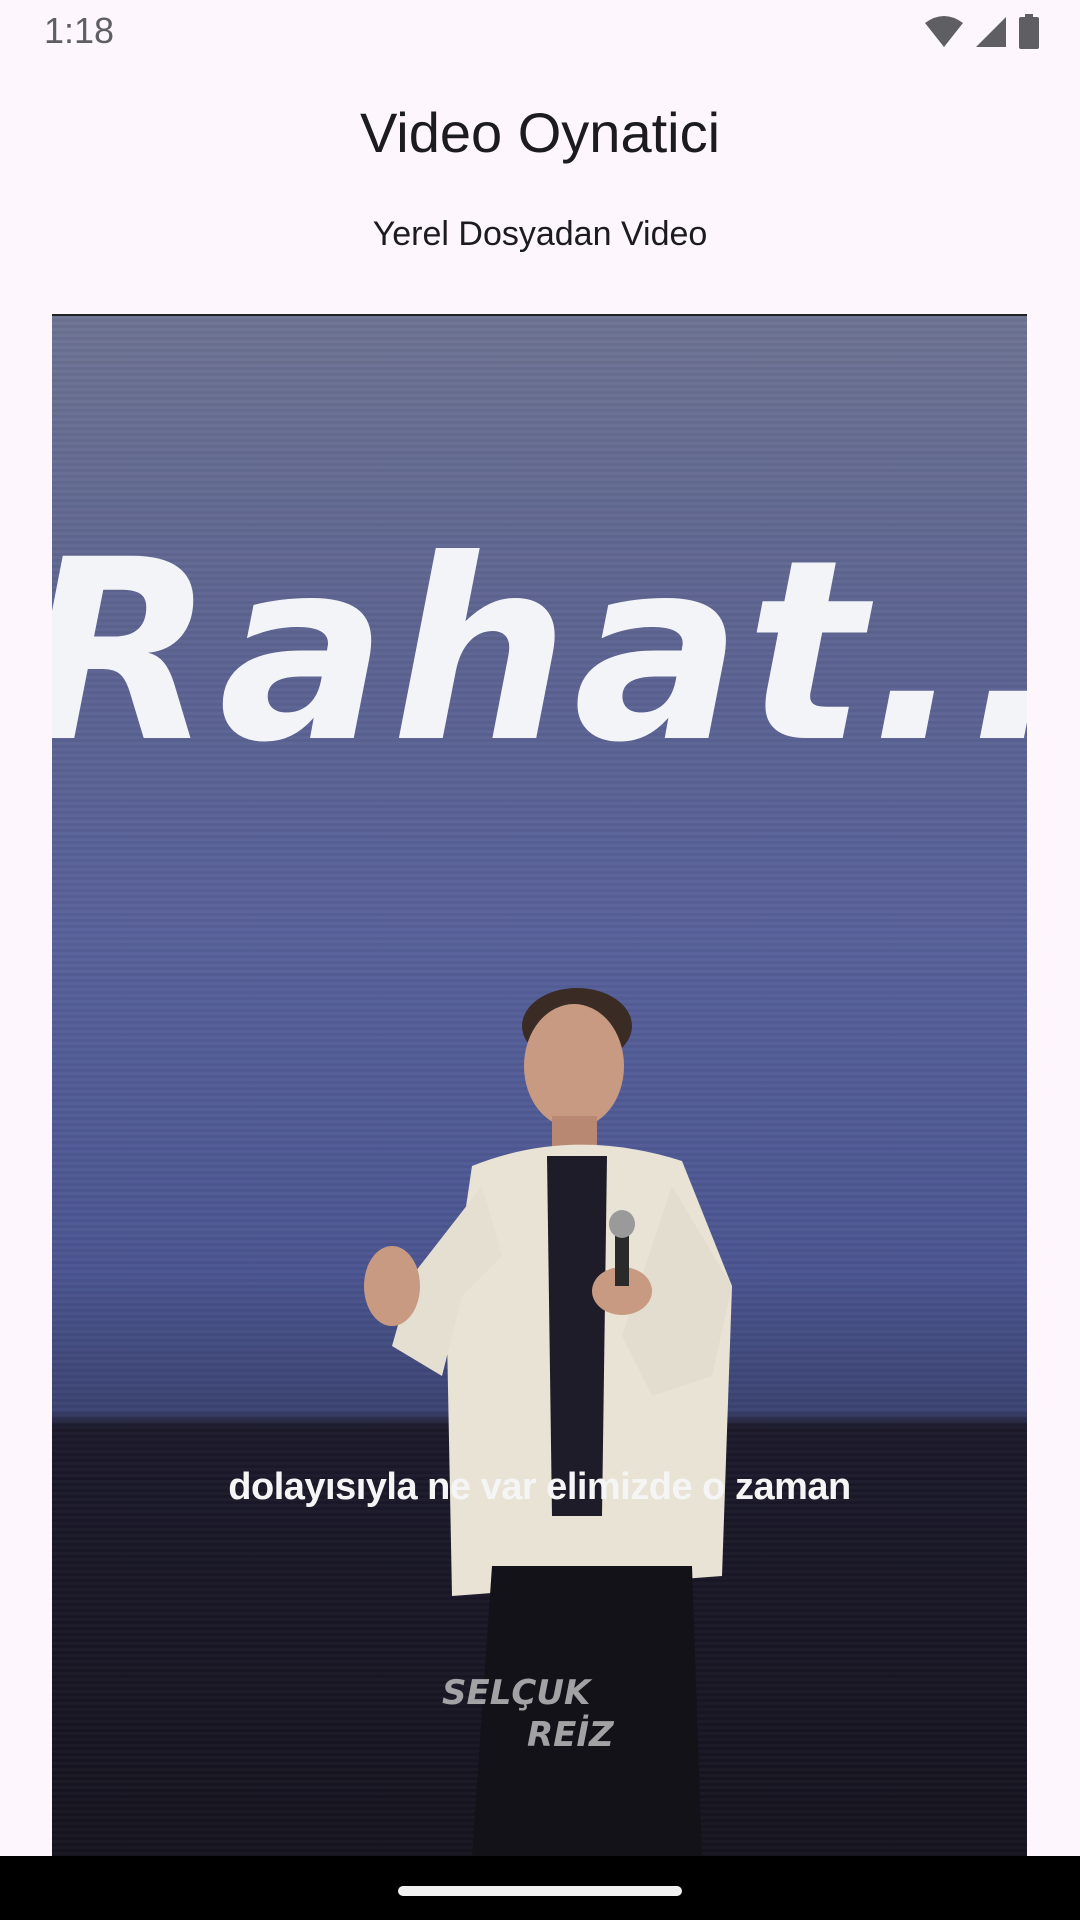 Image resolution: width=1080 pixels, height=1920 pixels. What do you see at coordinates (571, 1734) in the screenshot?
I see `svg-text: REİZ` at bounding box center [571, 1734].